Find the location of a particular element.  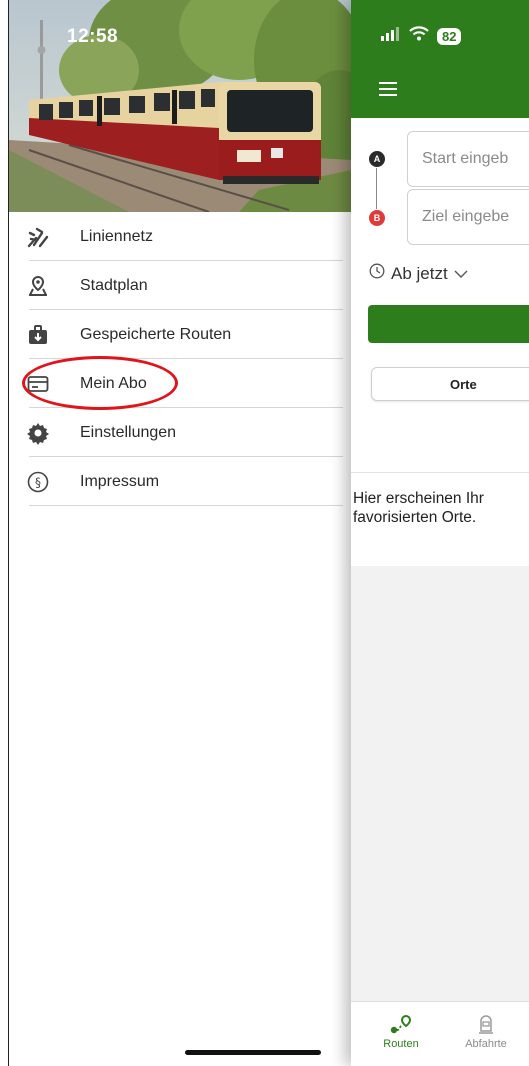

empty-state-message: Hier erscheinen Ihr favorisierten Orte. is located at coordinates (440, 519).